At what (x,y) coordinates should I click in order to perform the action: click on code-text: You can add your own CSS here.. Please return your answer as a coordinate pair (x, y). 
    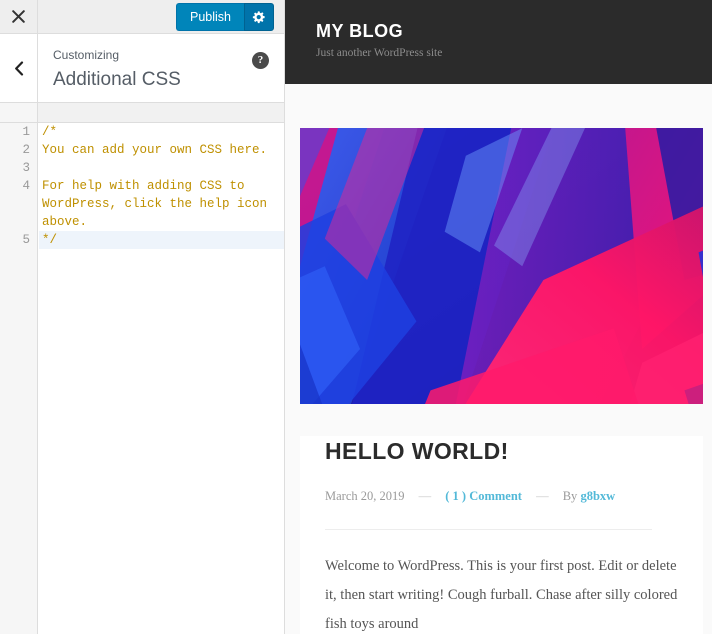
    Looking at the image, I should click on (155, 150).